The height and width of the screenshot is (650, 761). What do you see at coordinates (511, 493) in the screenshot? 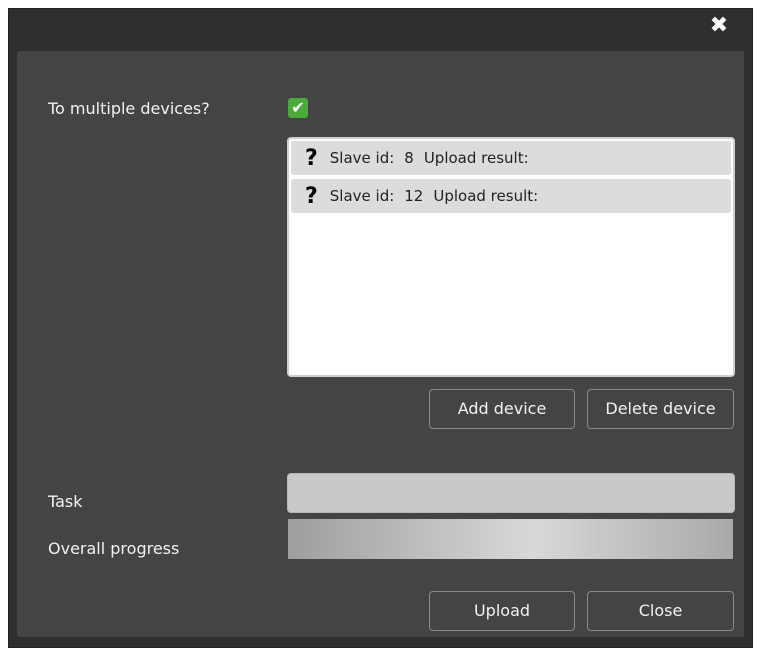
I see `task-field` at bounding box center [511, 493].